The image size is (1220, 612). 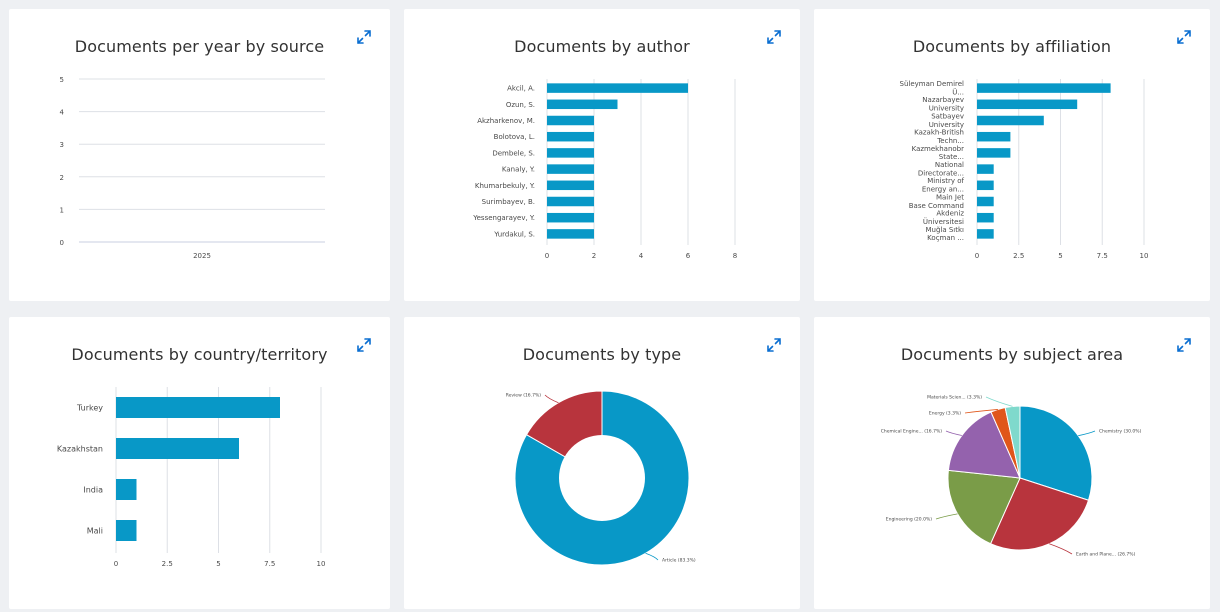 What do you see at coordinates (89, 407) in the screenshot?
I see `category-label: Turkey` at bounding box center [89, 407].